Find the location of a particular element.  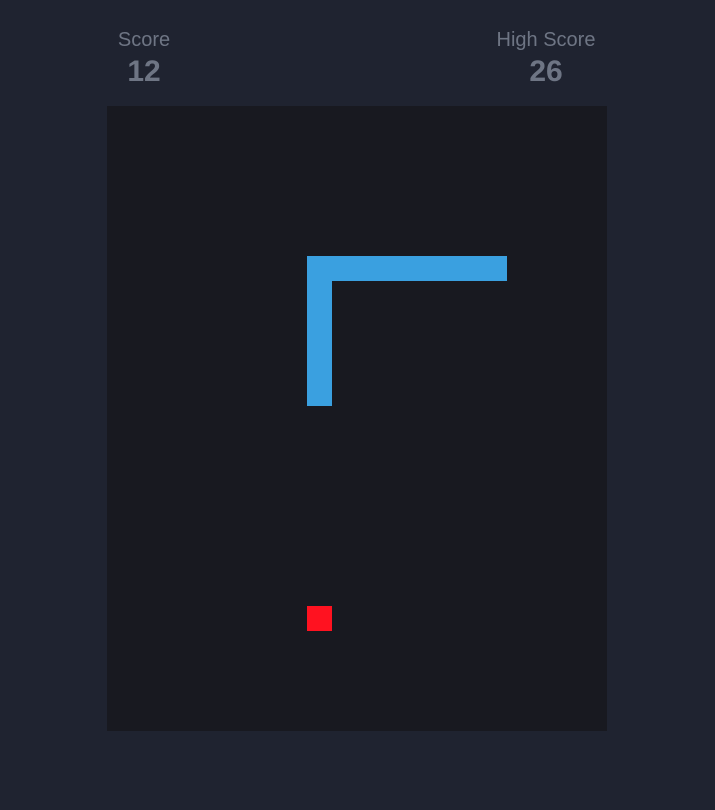

food-pellet is located at coordinates (319, 618).